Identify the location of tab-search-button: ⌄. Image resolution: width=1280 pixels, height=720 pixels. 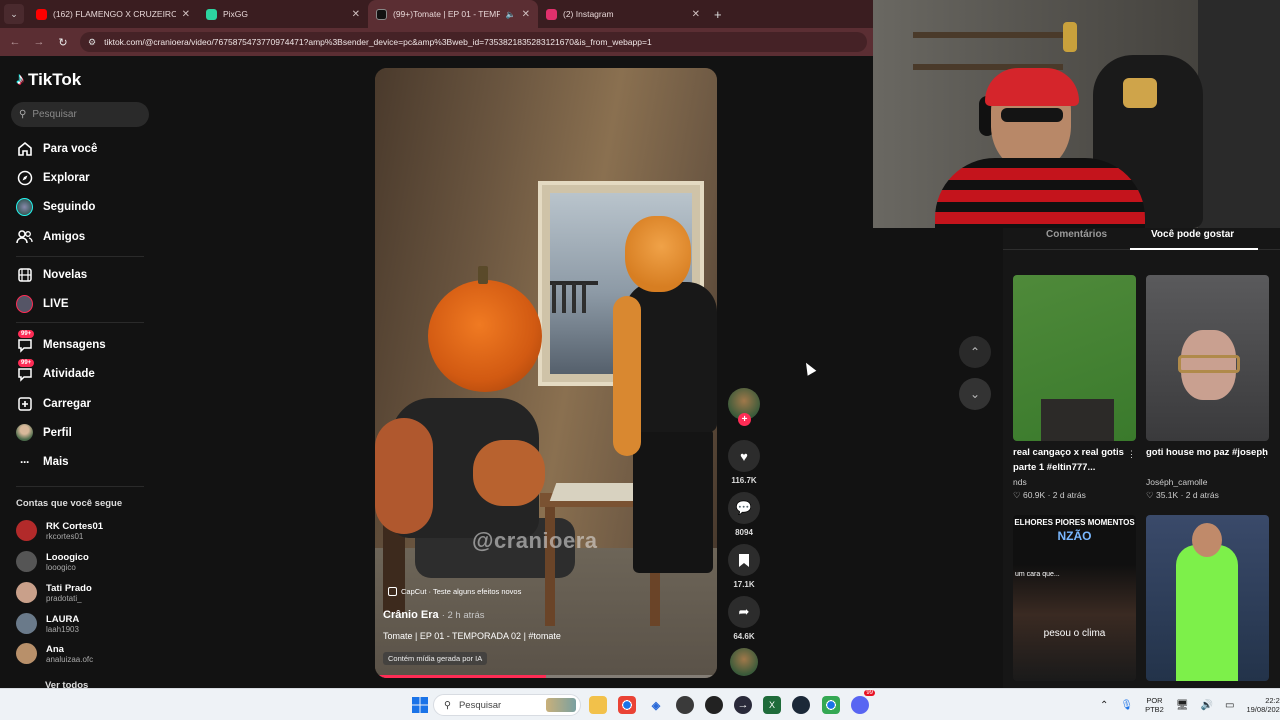
(14, 14).